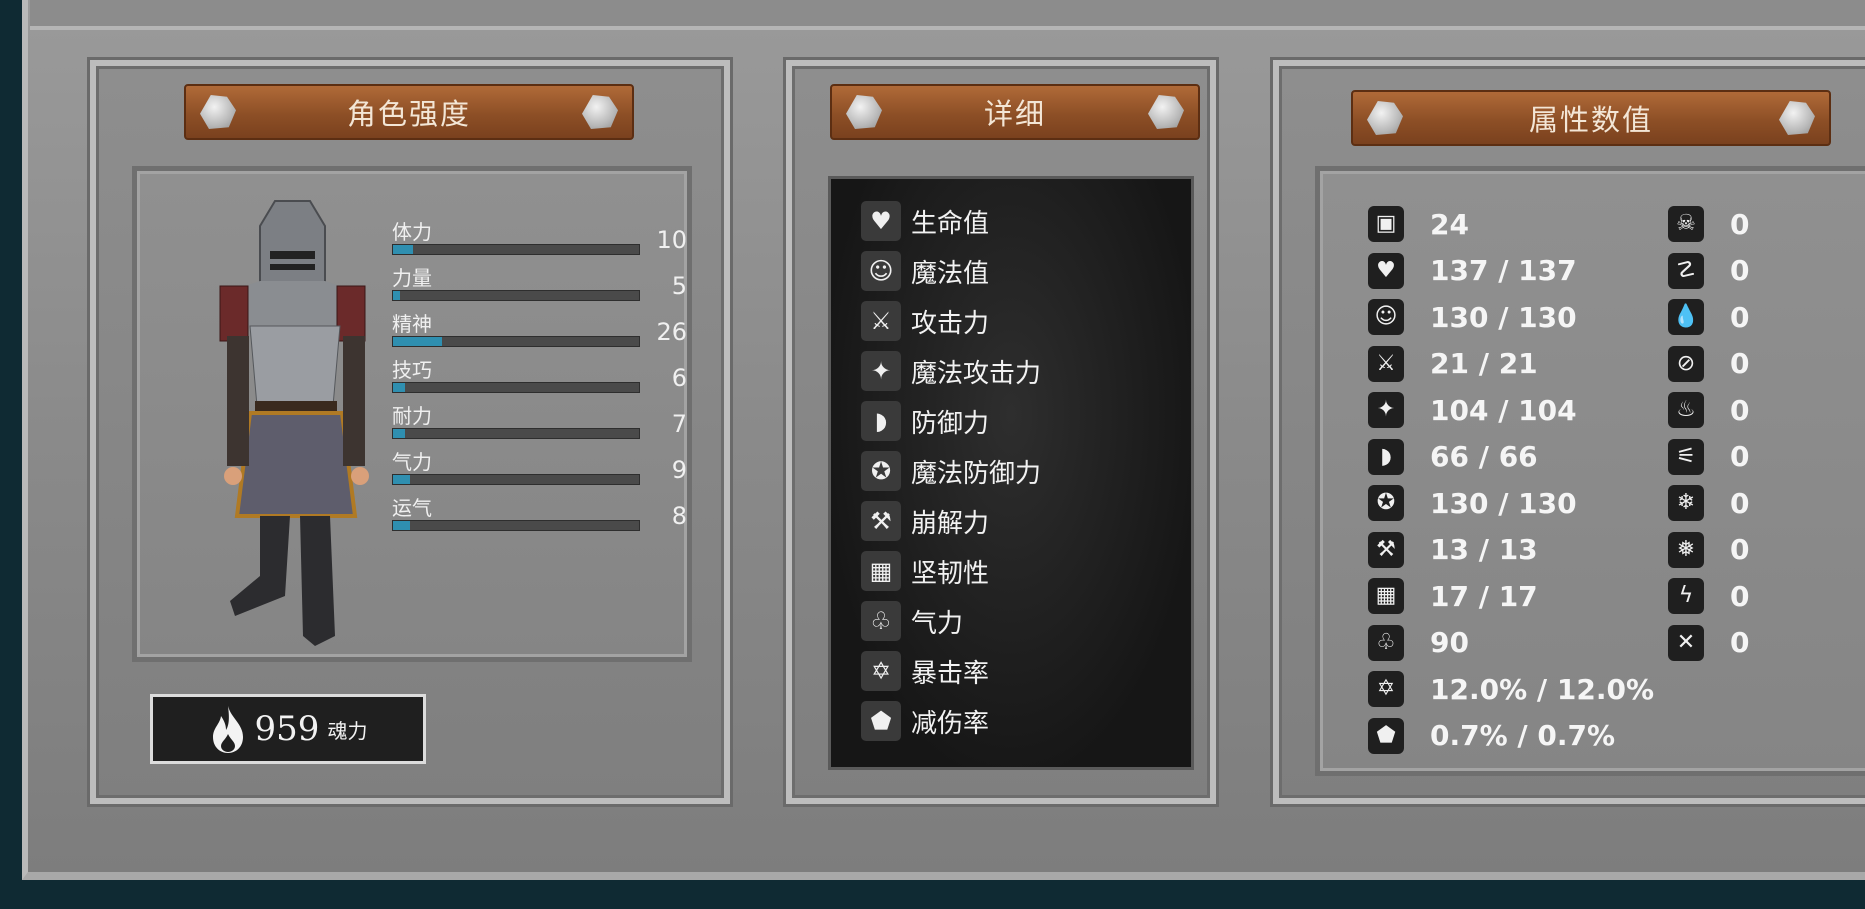 The height and width of the screenshot is (909, 1865). Describe the element at coordinates (671, 332) in the screenshot. I see `attribute-value: 26` at that location.